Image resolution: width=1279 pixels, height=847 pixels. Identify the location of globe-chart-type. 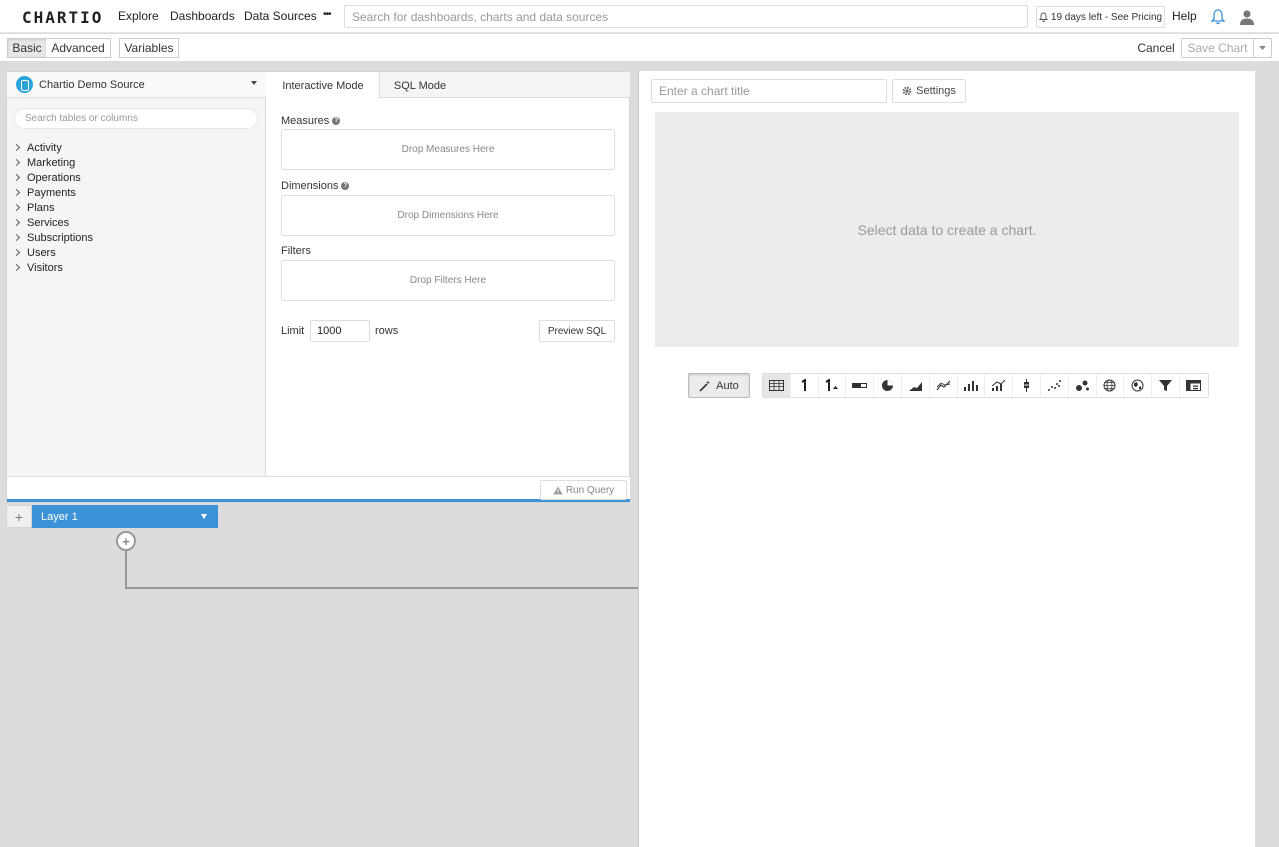
(1111, 385).